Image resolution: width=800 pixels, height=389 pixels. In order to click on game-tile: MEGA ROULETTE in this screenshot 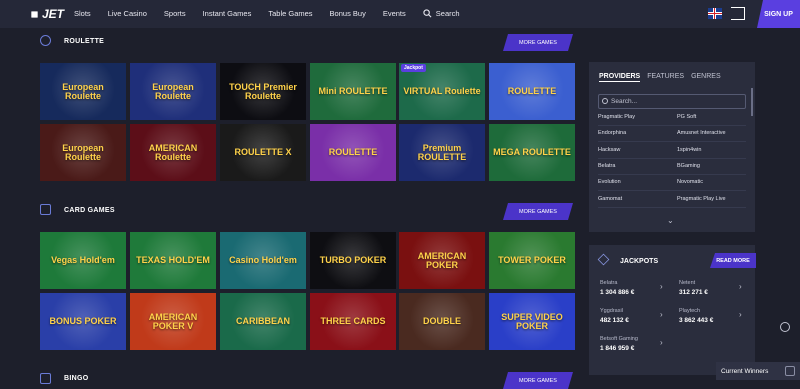, I will do `click(532, 152)`.